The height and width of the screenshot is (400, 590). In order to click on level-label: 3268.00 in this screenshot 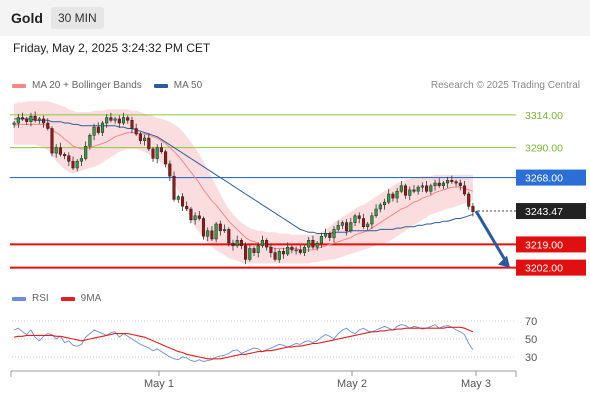, I will do `click(544, 179)`.